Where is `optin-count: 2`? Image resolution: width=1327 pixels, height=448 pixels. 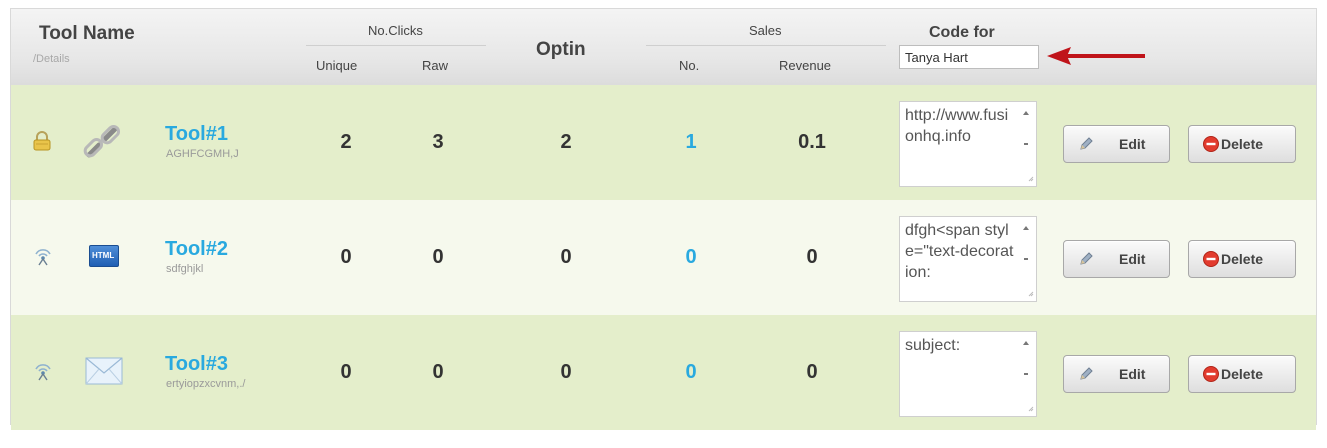 optin-count: 2 is located at coordinates (566, 142).